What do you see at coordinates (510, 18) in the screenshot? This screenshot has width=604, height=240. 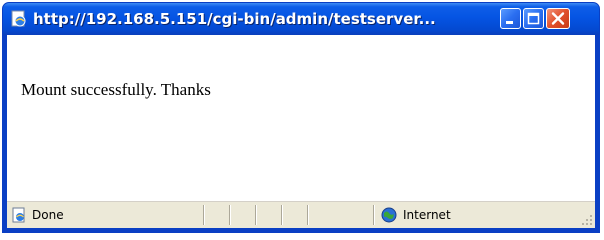 I see `minimize-button` at bounding box center [510, 18].